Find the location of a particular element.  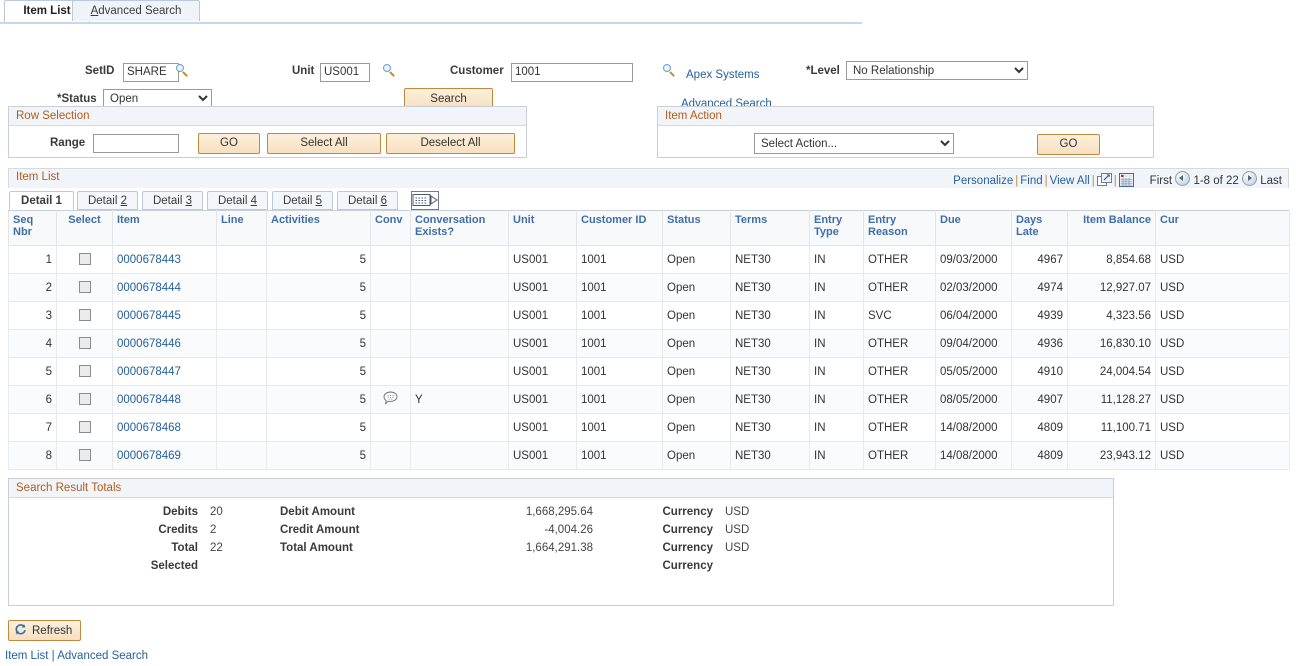

cell-days-late: 4939 is located at coordinates (1039, 315).